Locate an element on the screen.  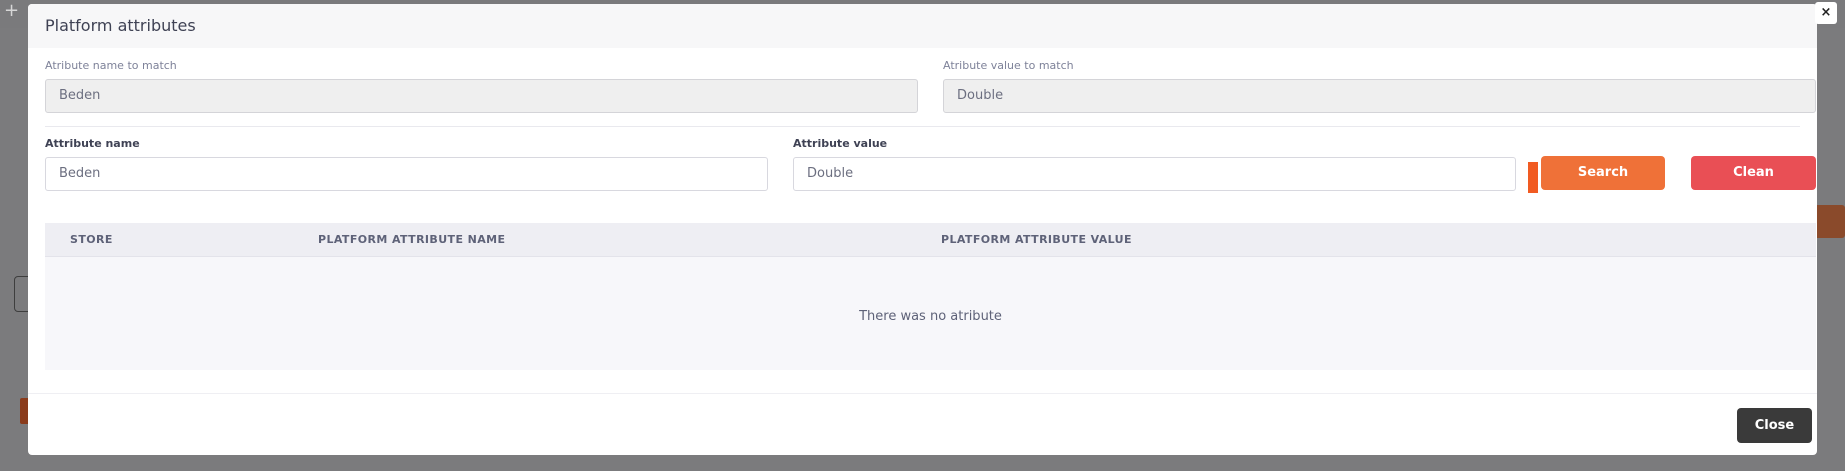
footer-divider is located at coordinates (922, 393).